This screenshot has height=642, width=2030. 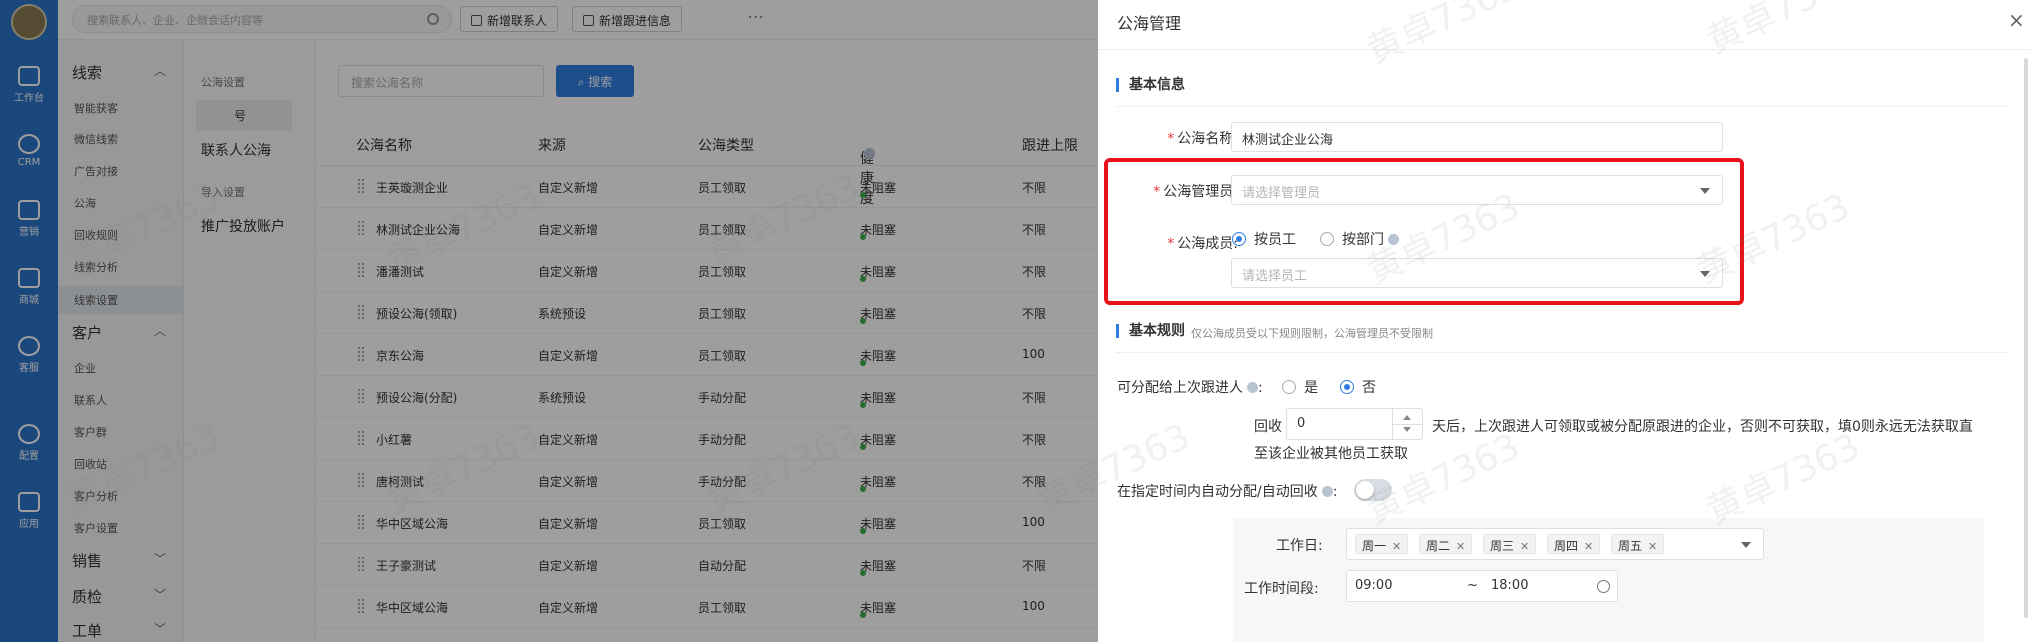 I want to click on recycle-days-stepper: 0, so click(x=1354, y=424).